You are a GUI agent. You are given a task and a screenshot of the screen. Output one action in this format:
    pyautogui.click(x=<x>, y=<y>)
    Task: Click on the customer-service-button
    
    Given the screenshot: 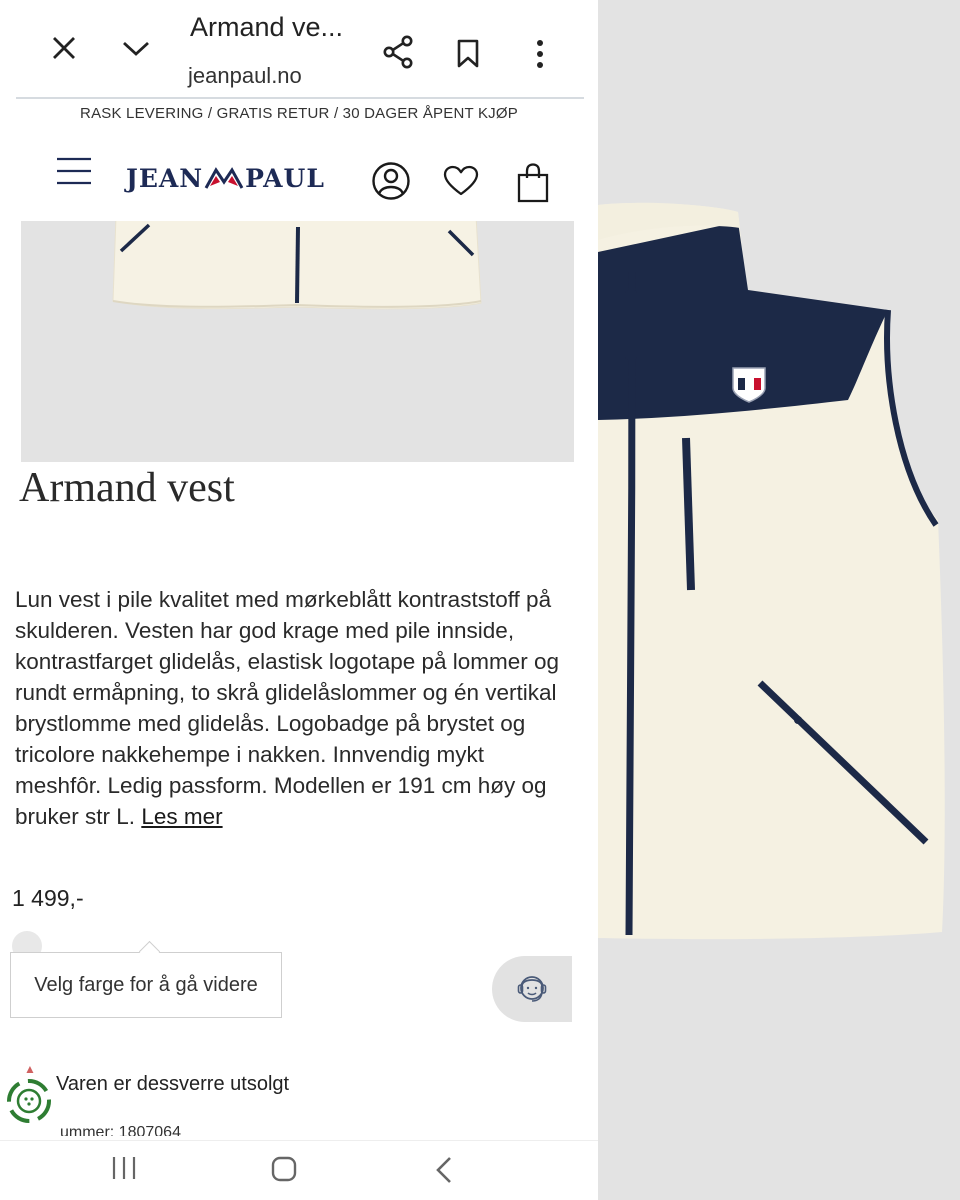 What is the action you would take?
    pyautogui.click(x=532, y=989)
    